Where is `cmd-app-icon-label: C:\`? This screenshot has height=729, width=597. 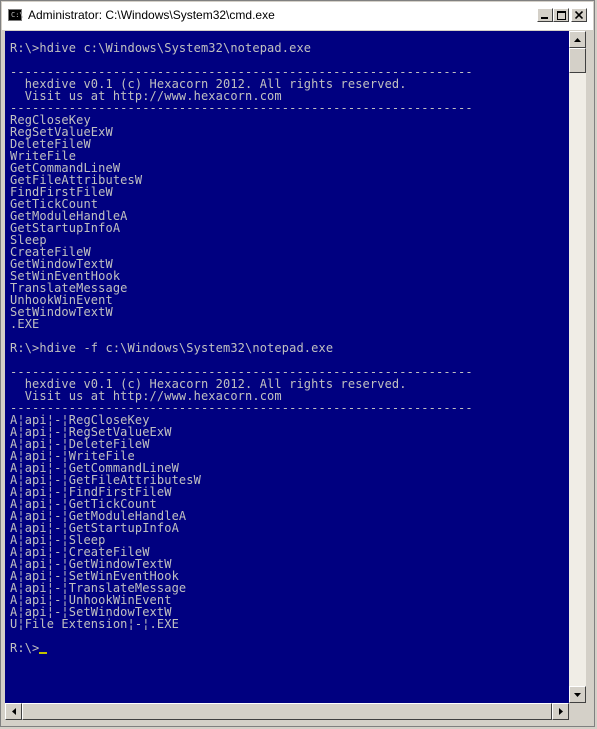 cmd-app-icon-label: C:\ is located at coordinates (17, 15).